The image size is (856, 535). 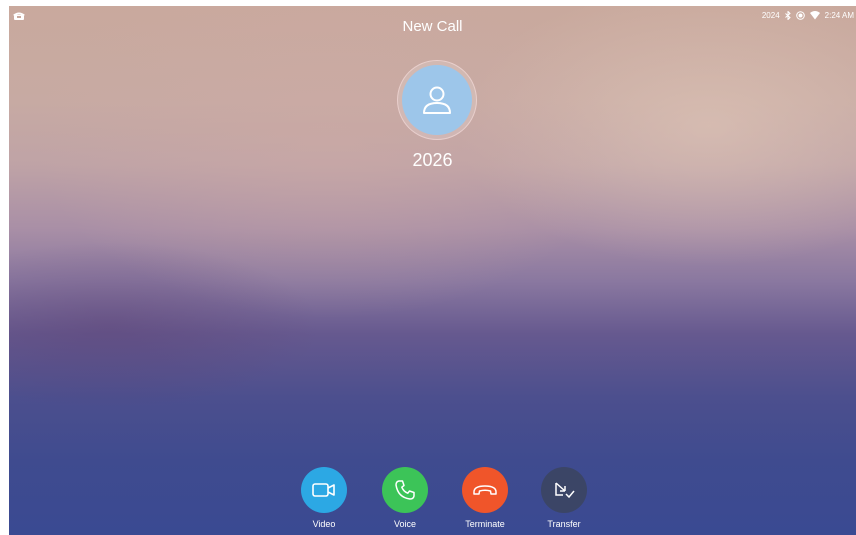 I want to click on voice-button-circle, so click(x=405, y=490).